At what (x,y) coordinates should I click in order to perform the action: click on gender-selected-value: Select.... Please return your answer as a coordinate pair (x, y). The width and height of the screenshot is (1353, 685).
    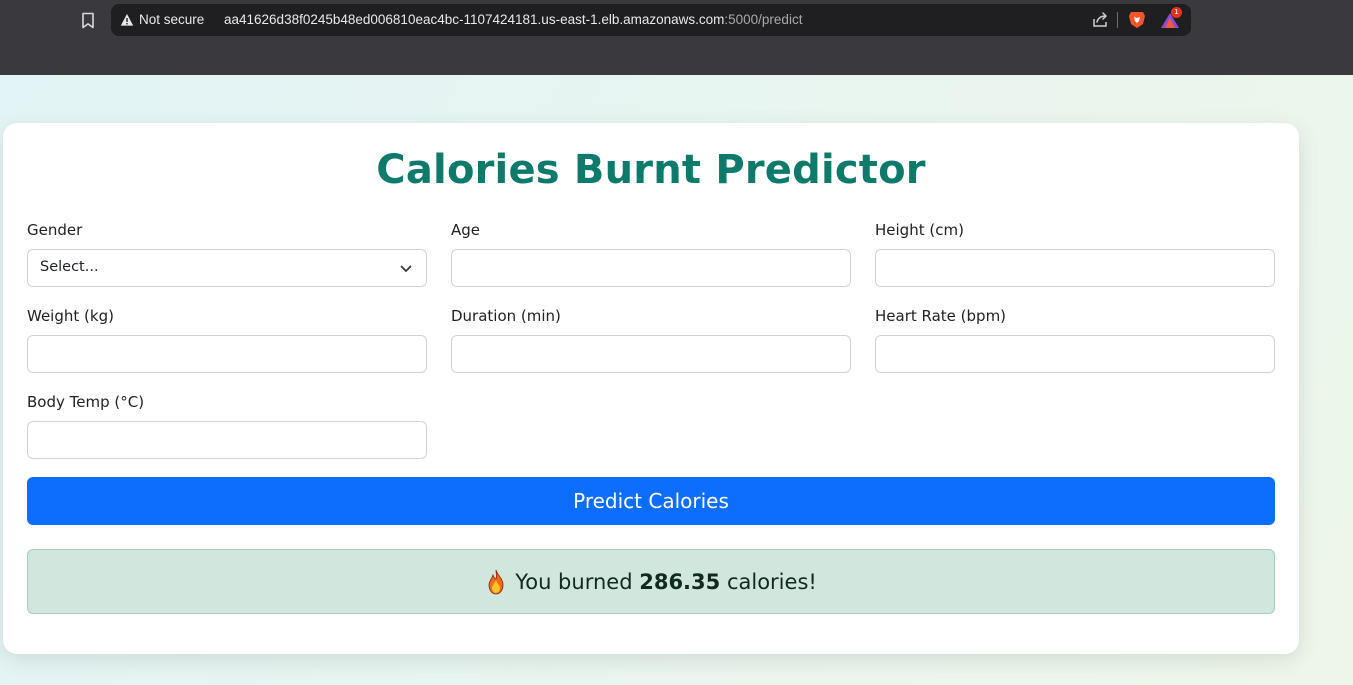
    Looking at the image, I should click on (69, 267).